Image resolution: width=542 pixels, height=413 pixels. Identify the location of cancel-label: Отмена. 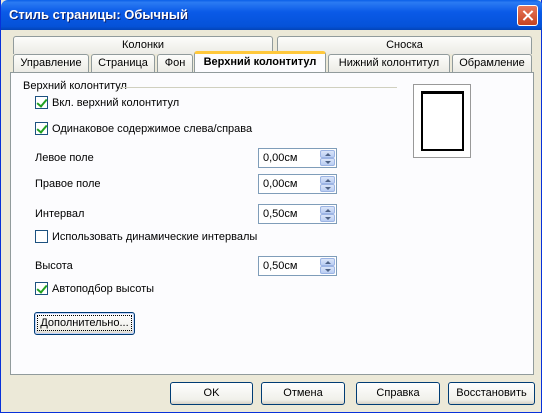
(303, 393).